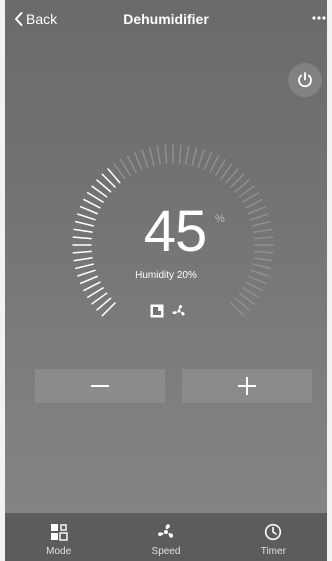 This screenshot has width=332, height=561. I want to click on top-bar: Back Dehumidifier, so click(166, 20).